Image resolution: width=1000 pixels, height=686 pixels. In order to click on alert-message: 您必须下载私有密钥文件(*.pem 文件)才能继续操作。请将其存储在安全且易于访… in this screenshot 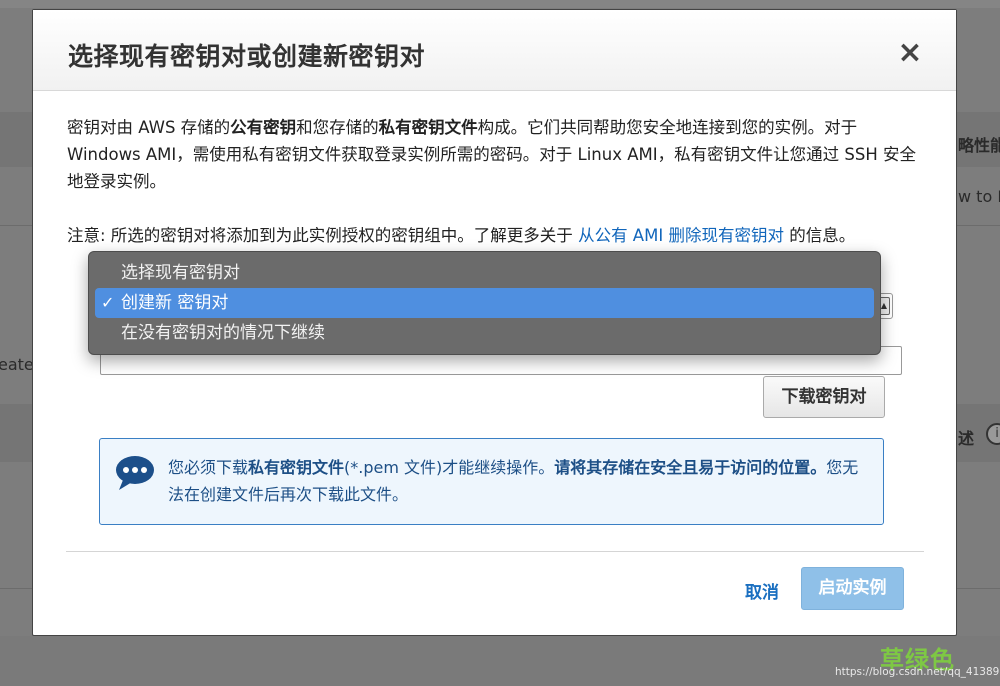, I will do `click(518, 481)`.